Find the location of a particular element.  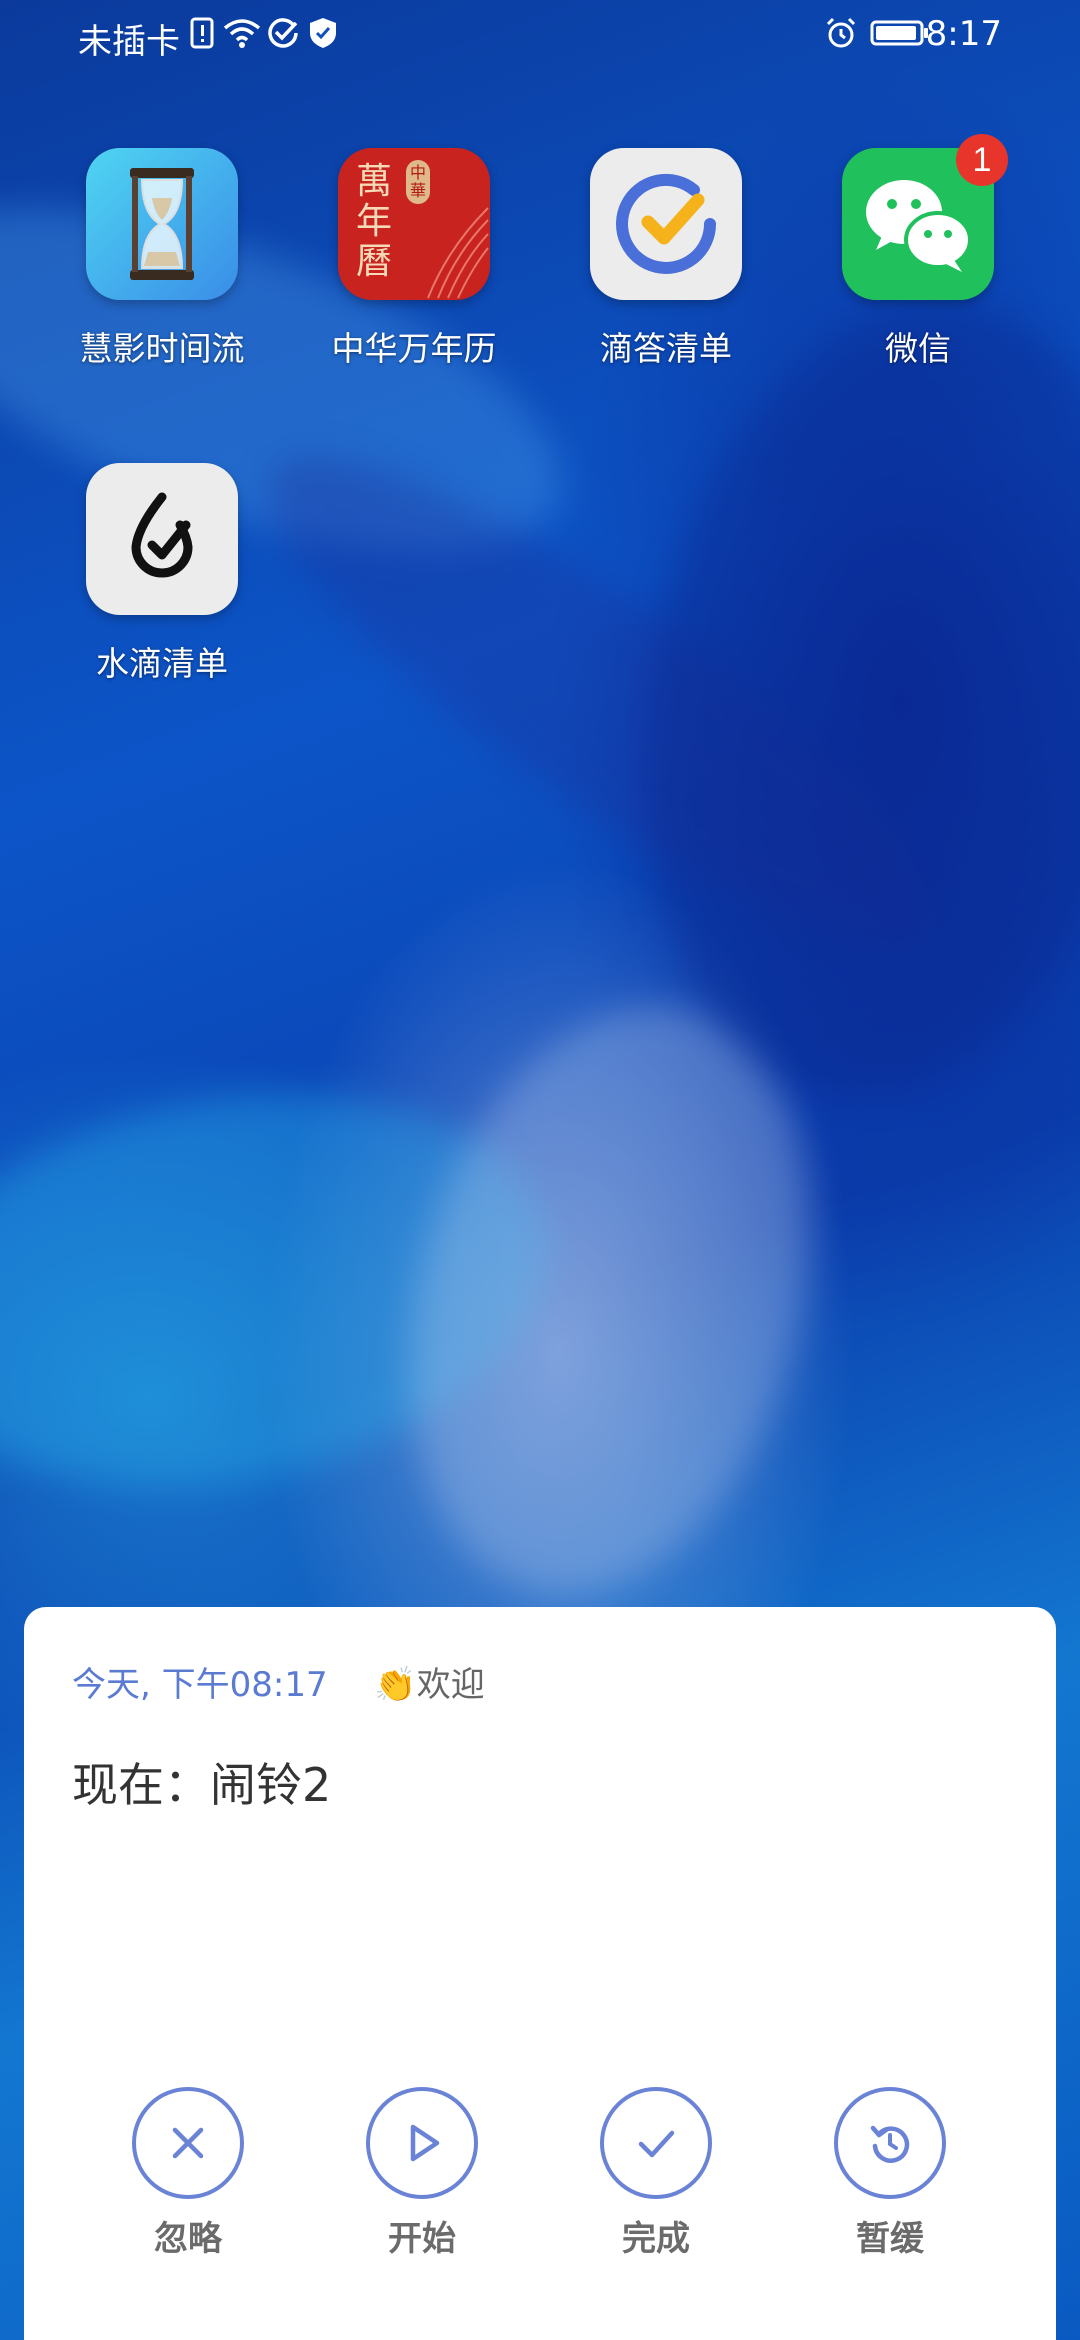

notification-title: 现在：闹铃2 is located at coordinates (202, 1785).